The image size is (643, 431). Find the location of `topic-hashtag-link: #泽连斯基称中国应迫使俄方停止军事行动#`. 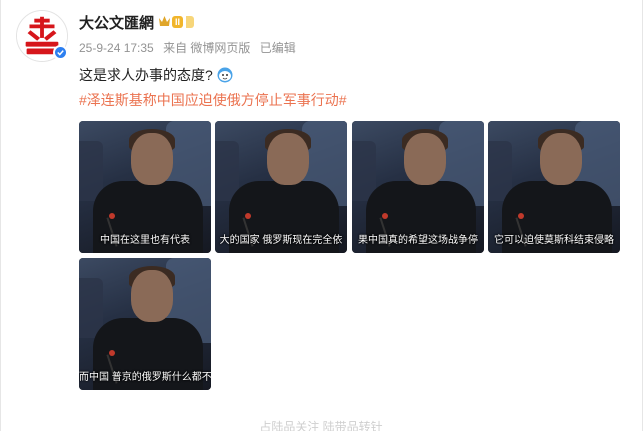

topic-hashtag-link: #泽连斯基称中国应迫使俄方停止军事行动# is located at coordinates (213, 100).